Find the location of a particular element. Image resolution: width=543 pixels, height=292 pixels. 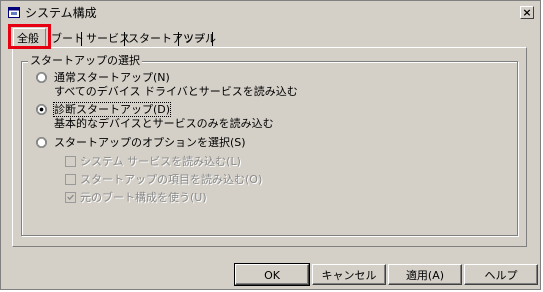

checkbox-load-system-services is located at coordinates (70, 161).